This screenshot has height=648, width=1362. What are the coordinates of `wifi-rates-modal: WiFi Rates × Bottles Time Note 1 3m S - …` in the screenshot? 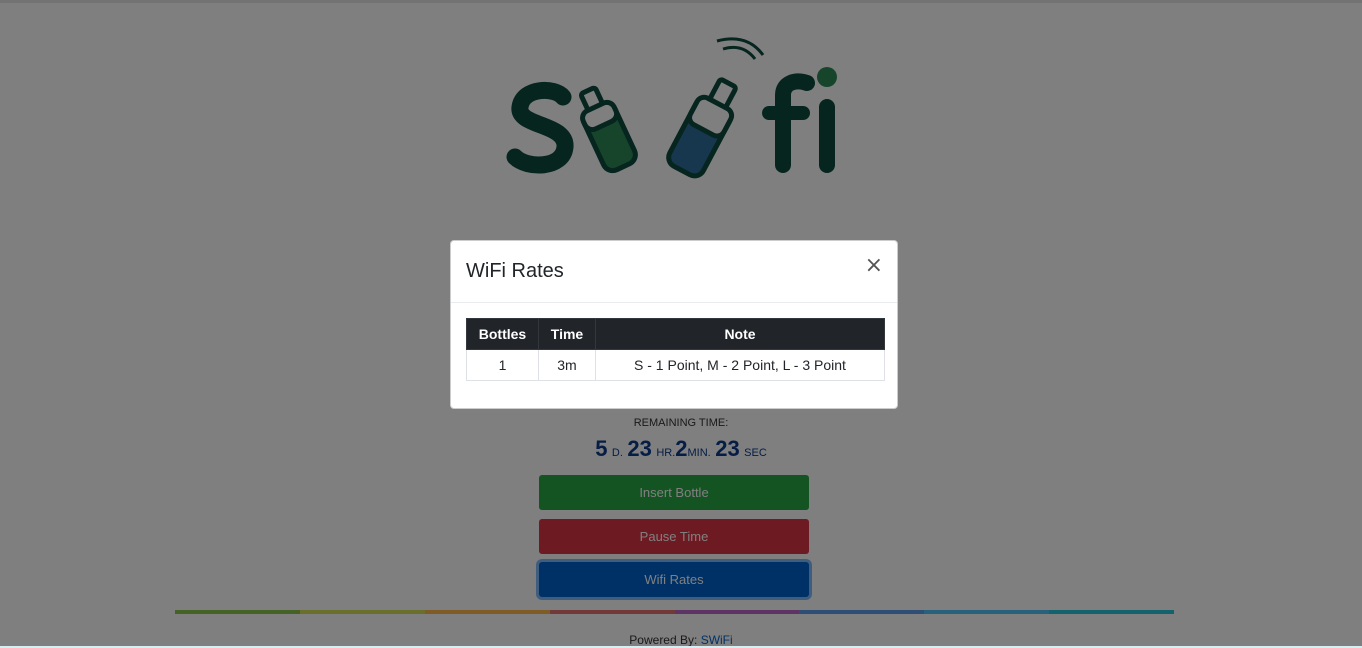 It's located at (674, 324).